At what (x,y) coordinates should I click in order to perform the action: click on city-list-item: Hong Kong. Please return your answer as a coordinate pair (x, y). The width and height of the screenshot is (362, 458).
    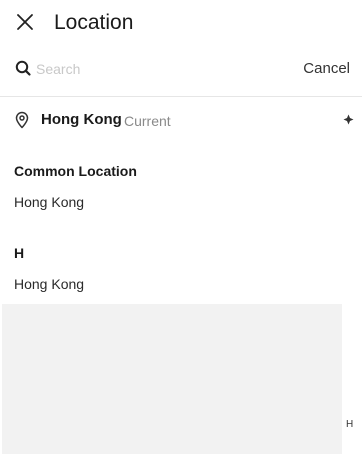
    Looking at the image, I should click on (49, 284).